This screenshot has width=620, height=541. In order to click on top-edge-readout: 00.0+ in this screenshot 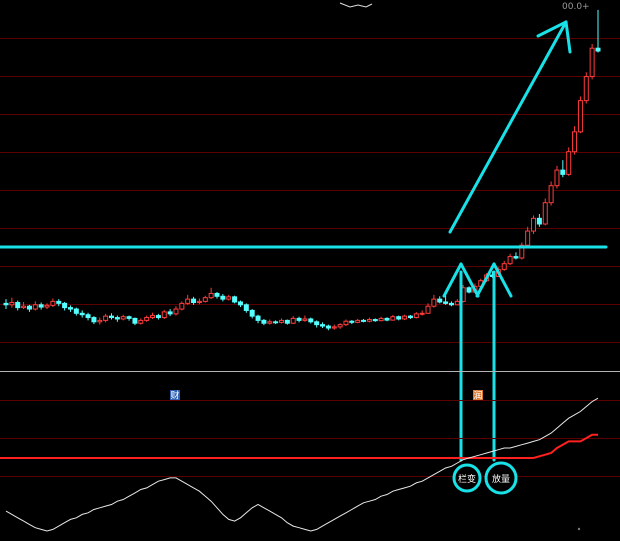, I will do `click(576, 7)`.